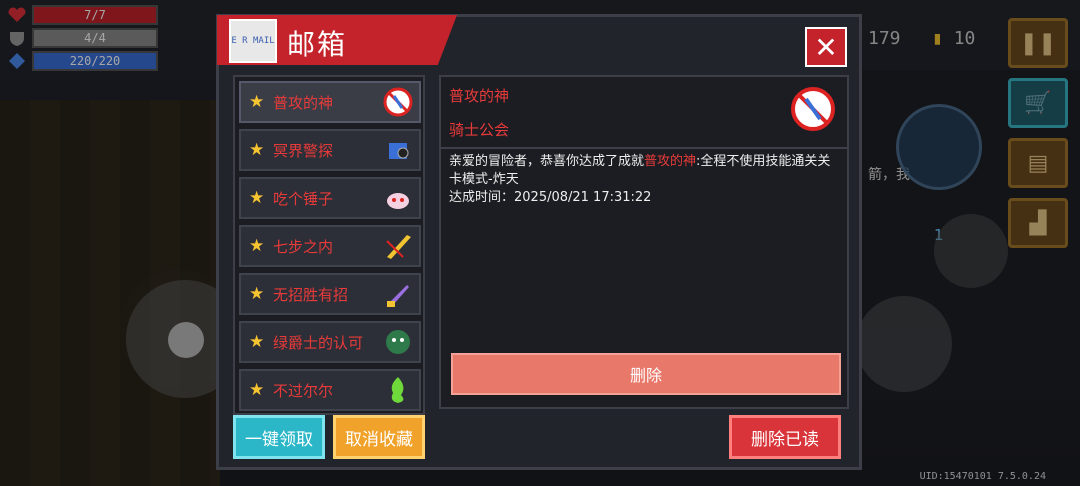  I want to click on mail-item-label: 冥界警探, so click(303, 150).